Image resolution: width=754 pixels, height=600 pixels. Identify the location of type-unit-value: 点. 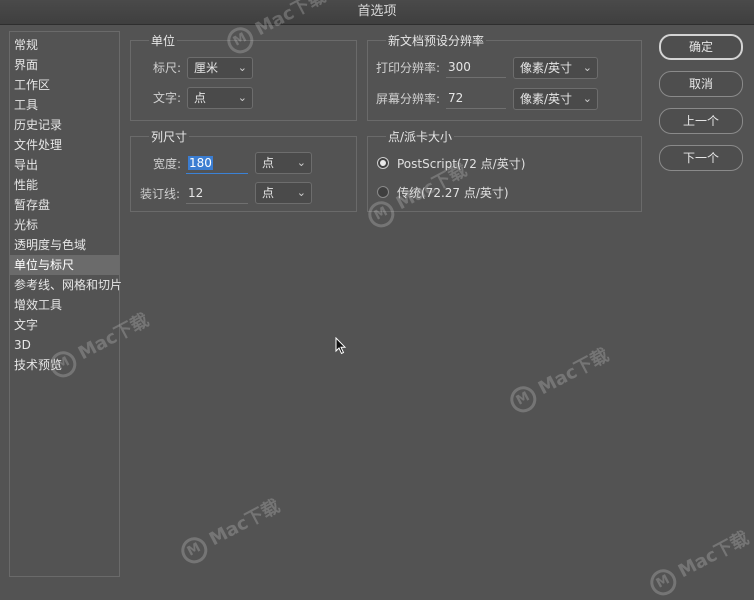
(200, 98).